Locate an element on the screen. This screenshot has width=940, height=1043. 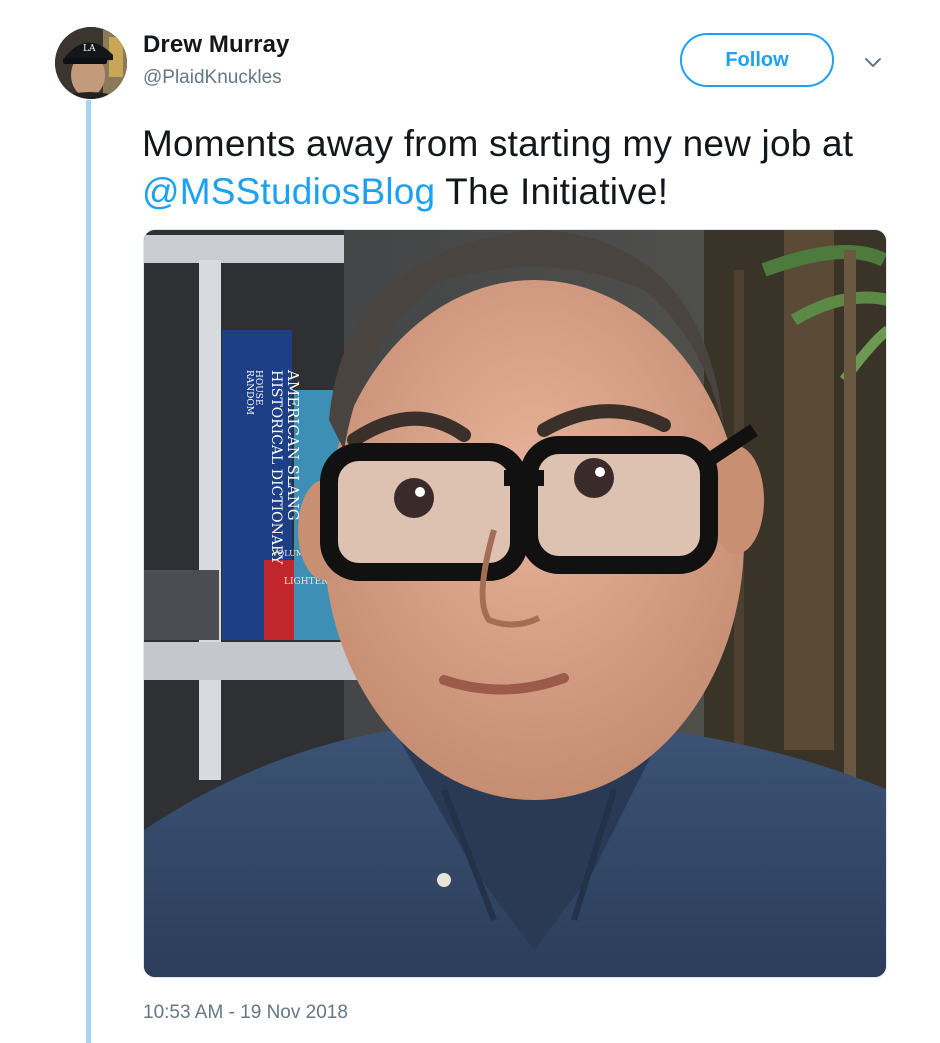
chevron-down-icon is located at coordinates (873, 62).